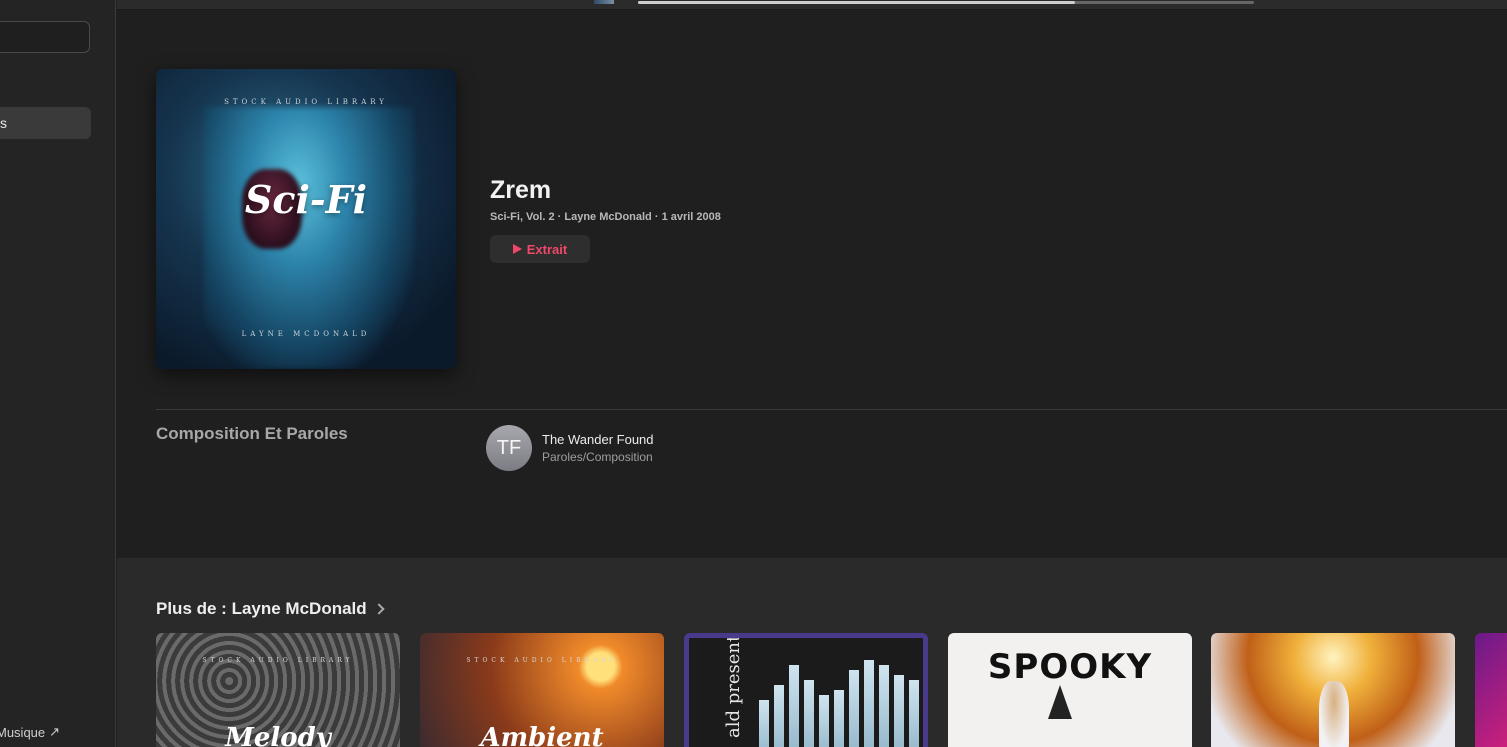 The height and width of the screenshot is (747, 1507). Describe the element at coordinates (306, 334) in the screenshot. I see `artwork-bottom-text: LAYNE MCDONALD` at that location.